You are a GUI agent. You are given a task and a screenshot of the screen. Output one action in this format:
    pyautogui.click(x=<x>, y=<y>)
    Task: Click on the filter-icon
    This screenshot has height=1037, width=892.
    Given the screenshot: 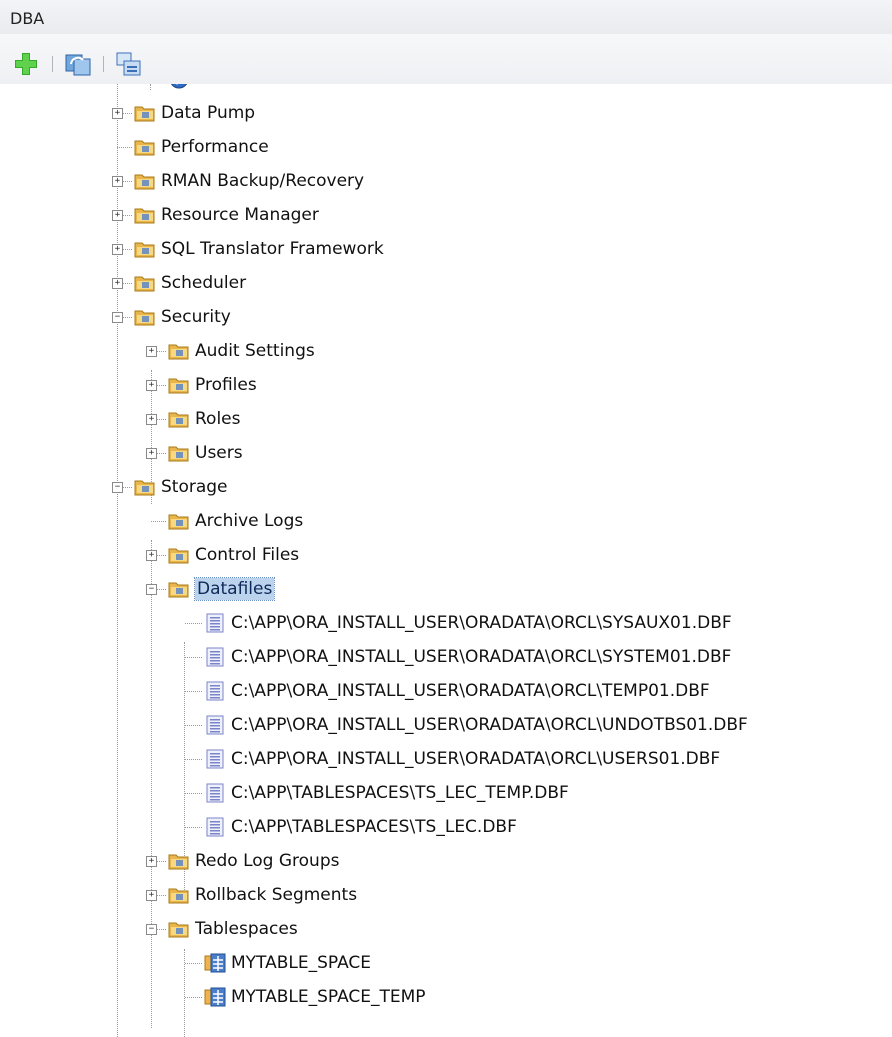 What is the action you would take?
    pyautogui.click(x=129, y=64)
    